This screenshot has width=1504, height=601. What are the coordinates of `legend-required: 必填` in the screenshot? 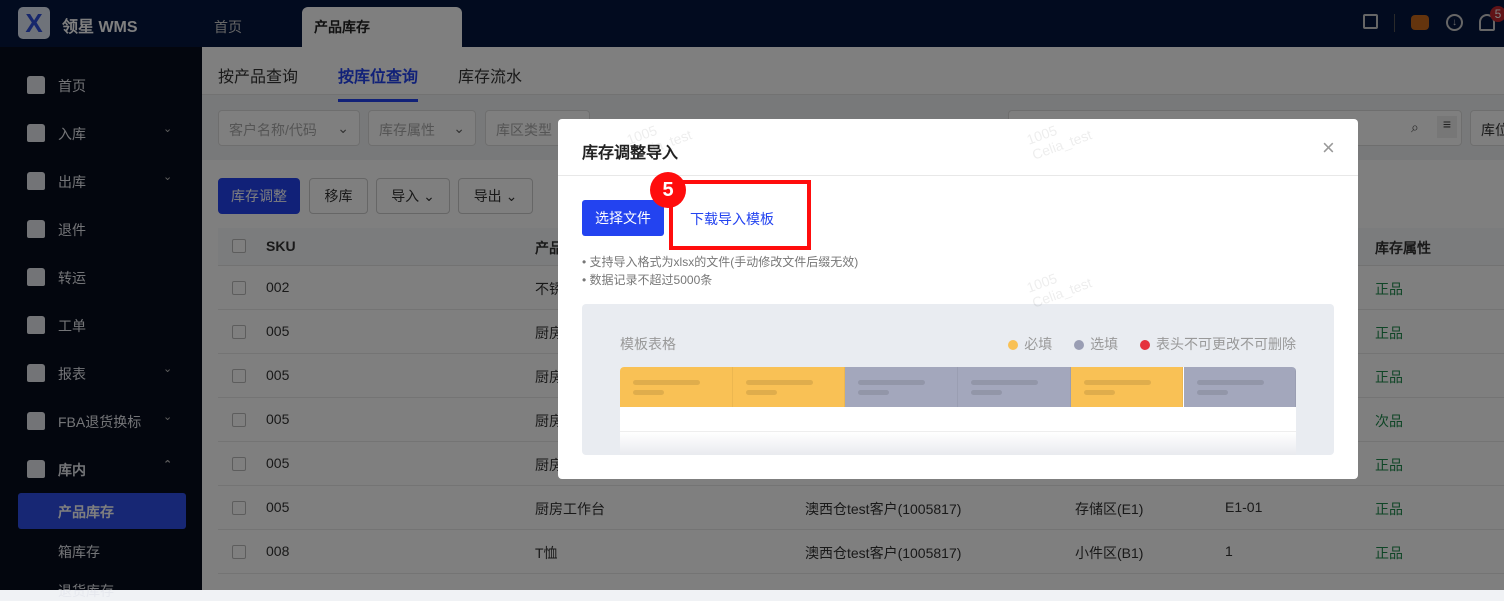 It's located at (1030, 344).